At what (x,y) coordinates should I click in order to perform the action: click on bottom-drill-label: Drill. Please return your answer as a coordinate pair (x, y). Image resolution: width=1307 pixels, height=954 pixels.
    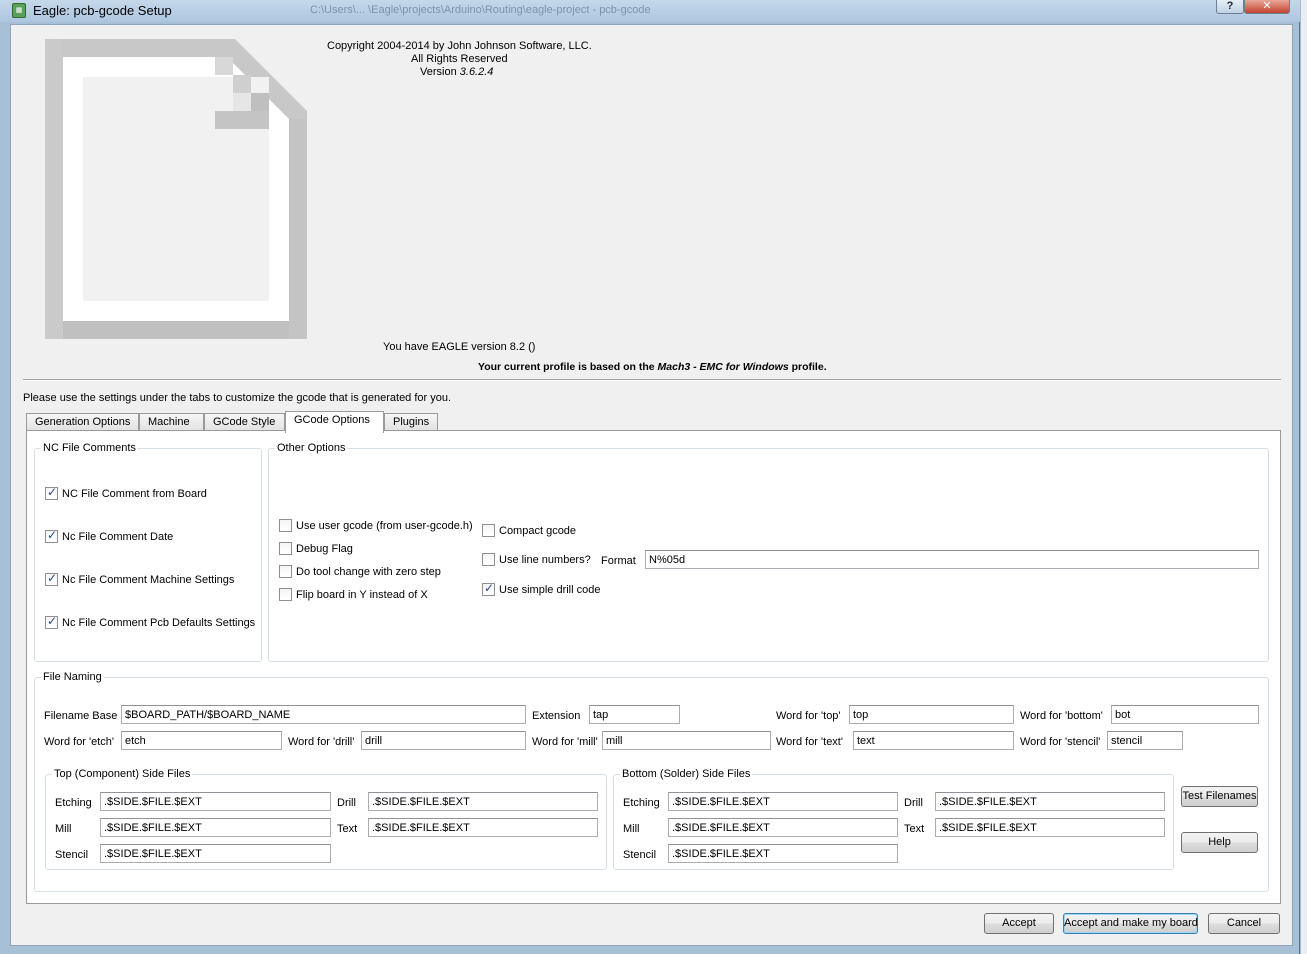
    Looking at the image, I should click on (913, 803).